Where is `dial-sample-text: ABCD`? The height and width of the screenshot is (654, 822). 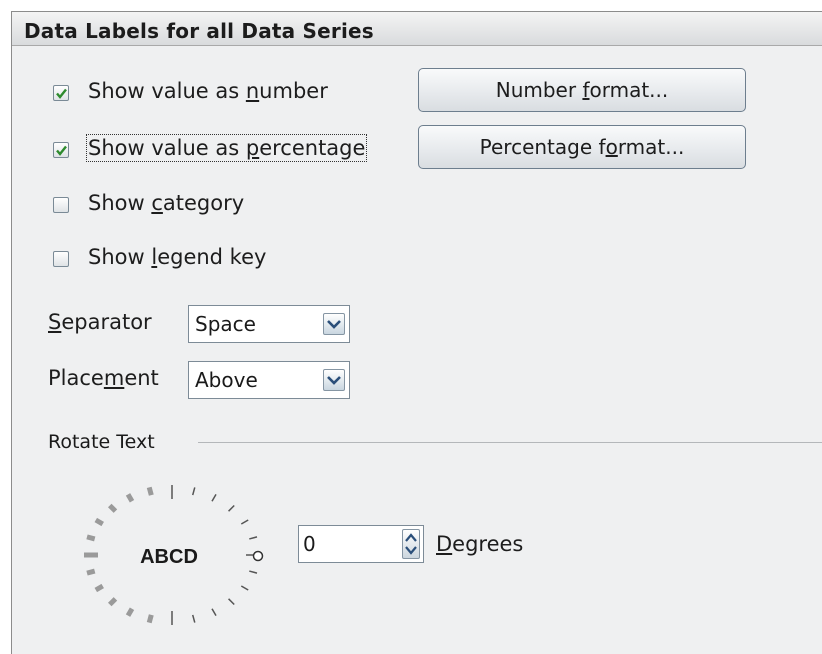
dial-sample-text: ABCD is located at coordinates (169, 557).